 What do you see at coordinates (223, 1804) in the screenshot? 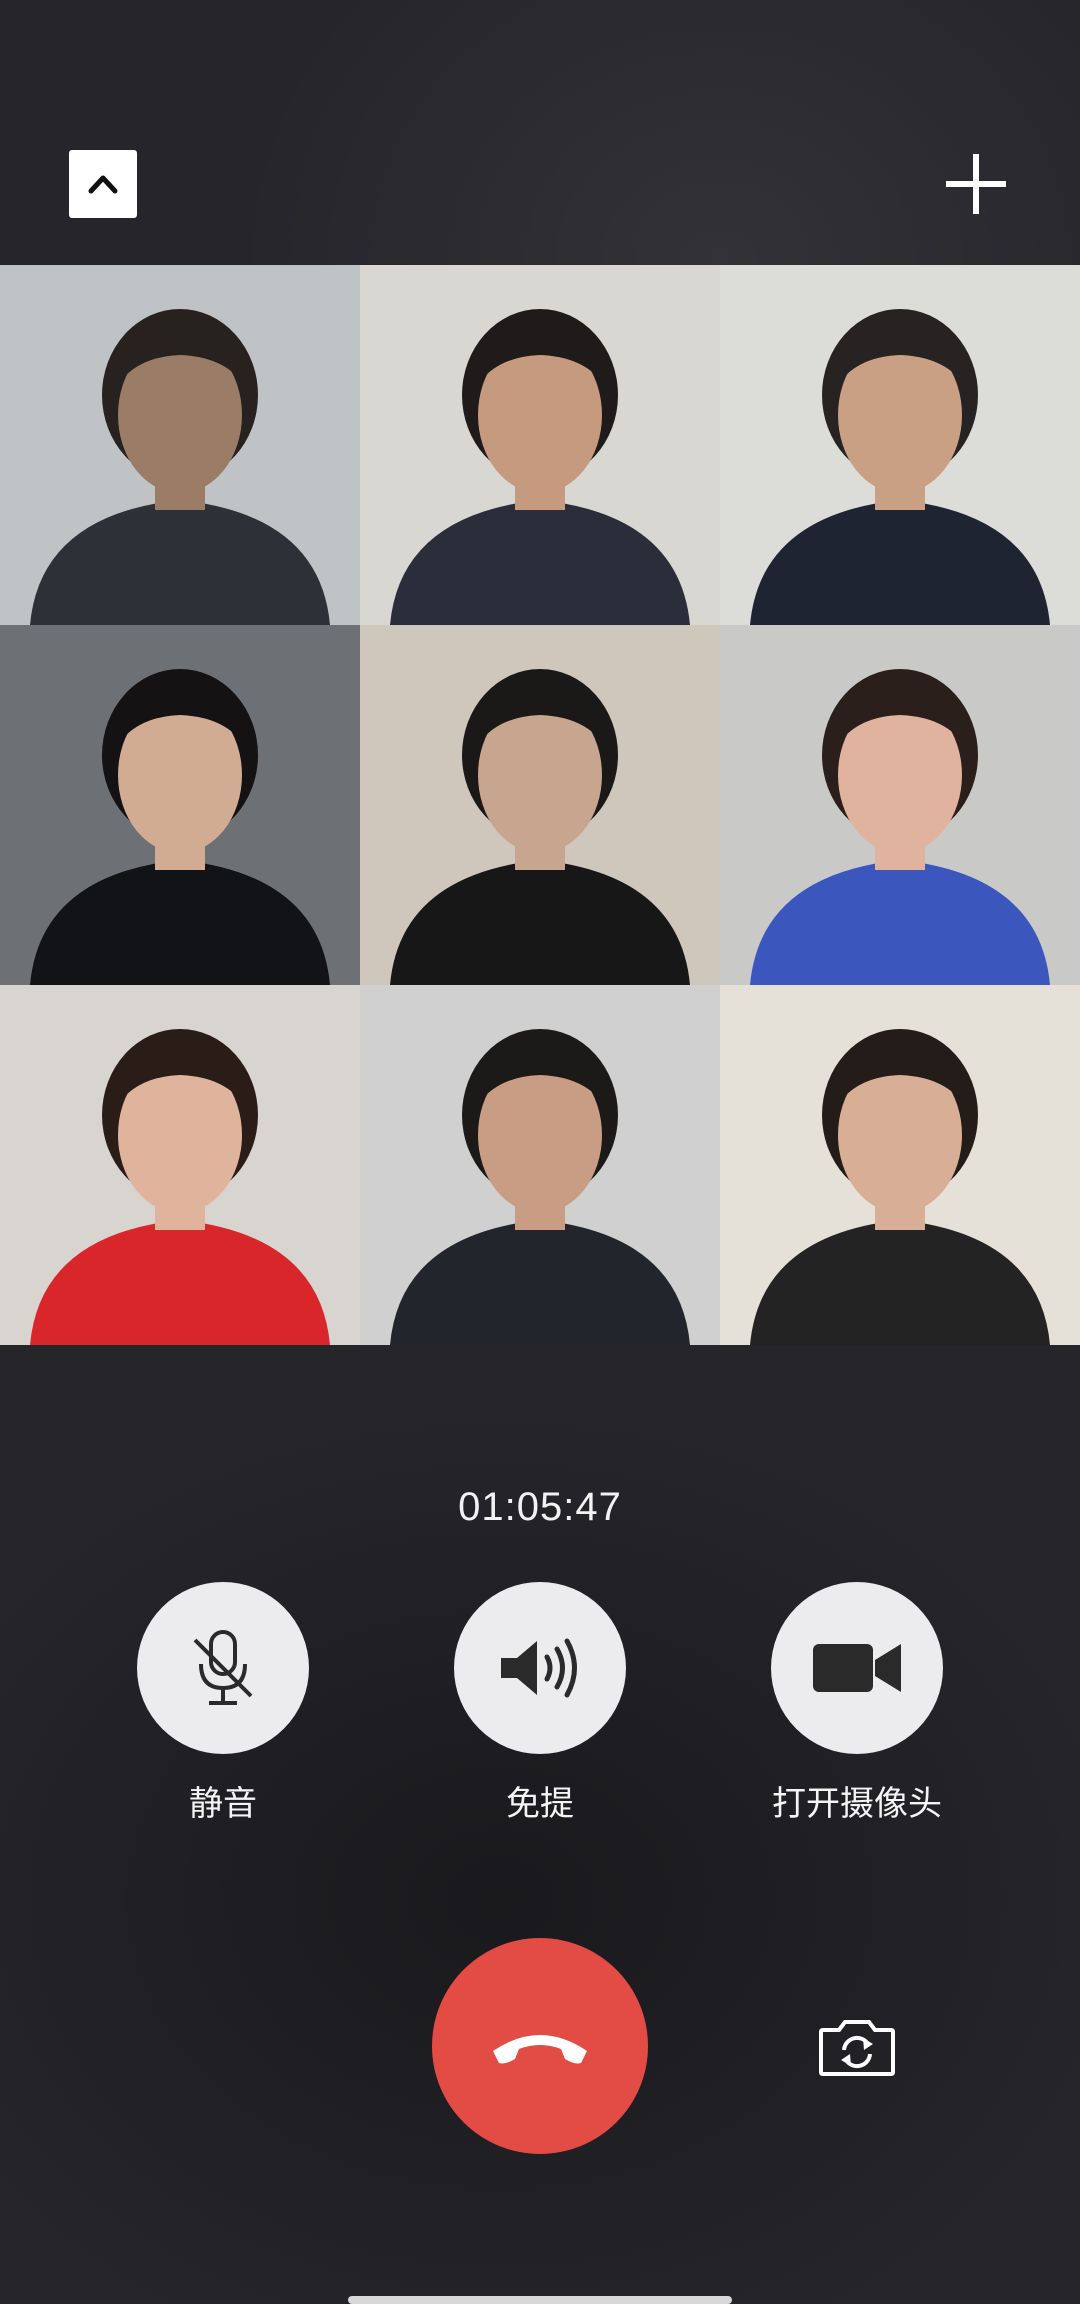
I see `mute-label: 静音` at bounding box center [223, 1804].